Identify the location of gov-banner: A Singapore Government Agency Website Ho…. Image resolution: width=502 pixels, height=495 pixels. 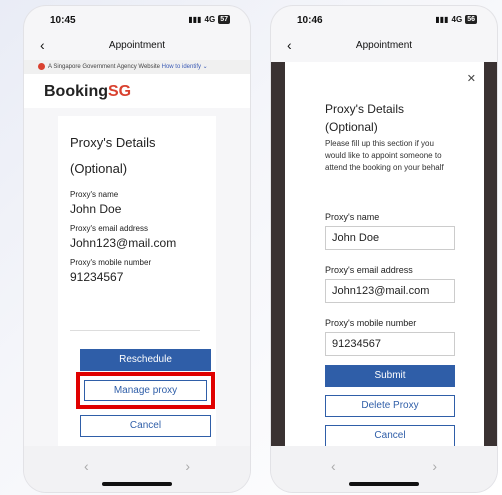
(137, 67).